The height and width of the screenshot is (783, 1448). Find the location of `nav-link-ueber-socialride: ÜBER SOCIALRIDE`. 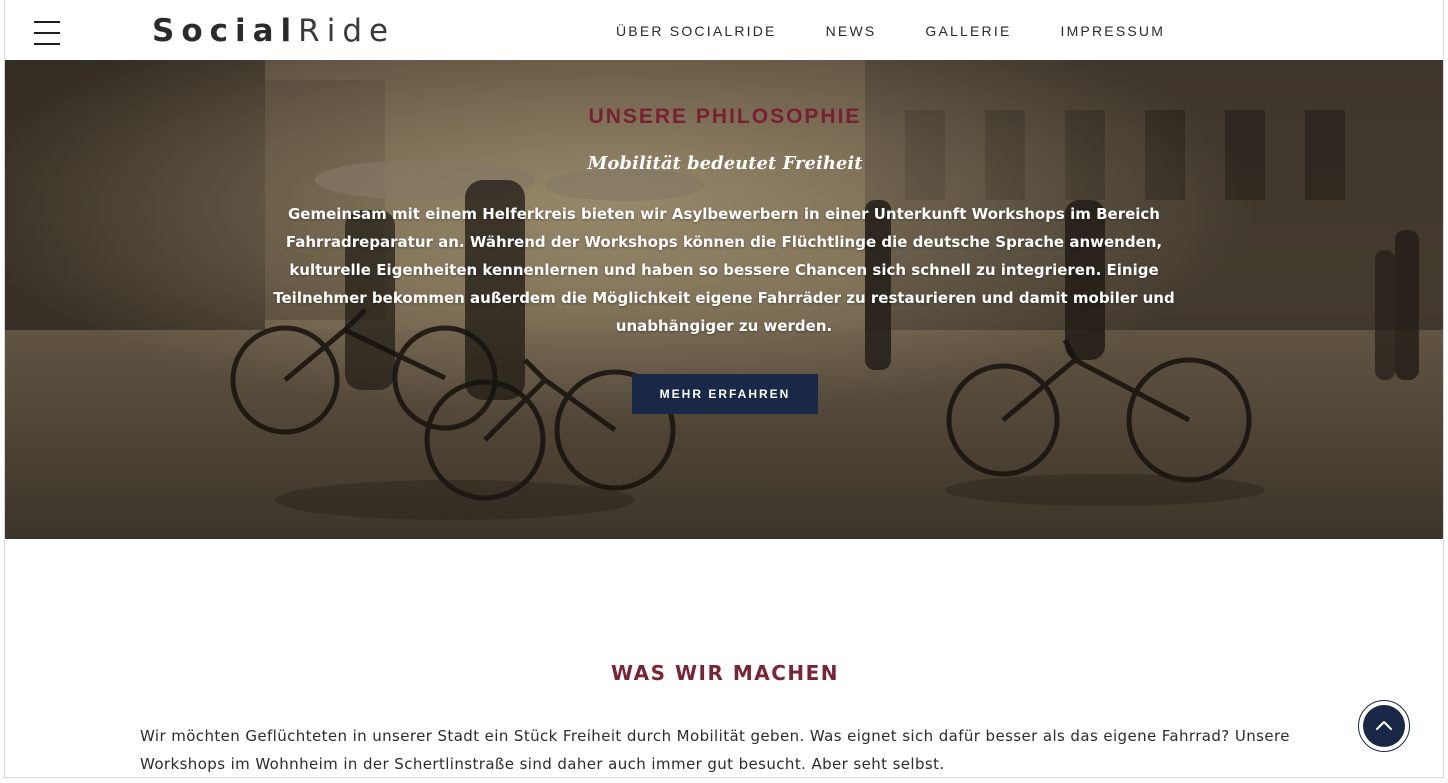

nav-link-ueber-socialride: ÜBER SOCIALRIDE is located at coordinates (696, 31).